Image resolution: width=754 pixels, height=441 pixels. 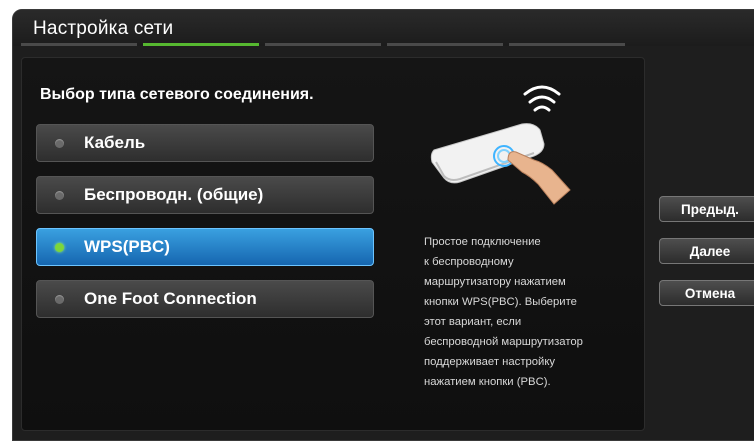 I want to click on page-title: Настройка сети, so click(x=103, y=28).